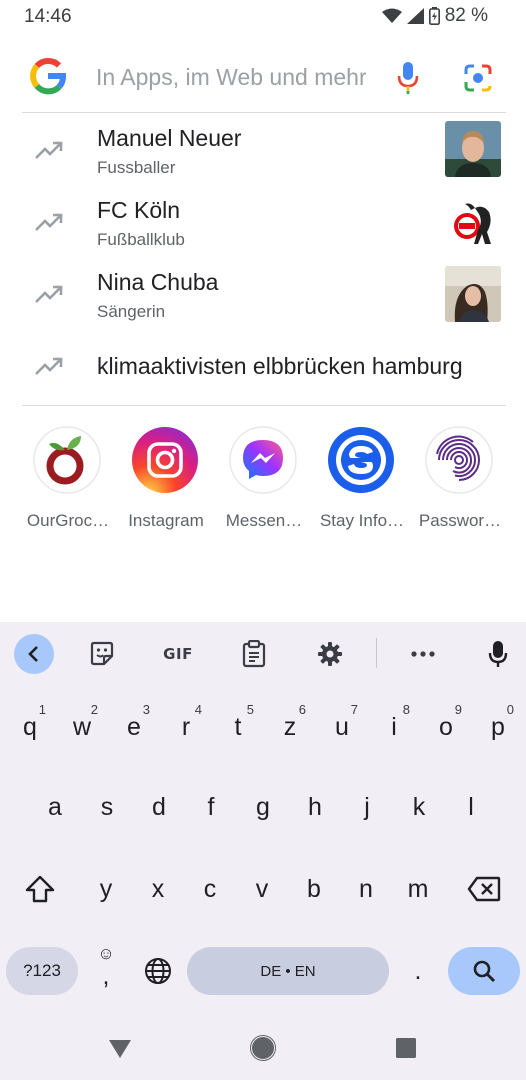 This screenshot has width=526, height=1080. I want to click on key-p: p0, so click(498, 727).